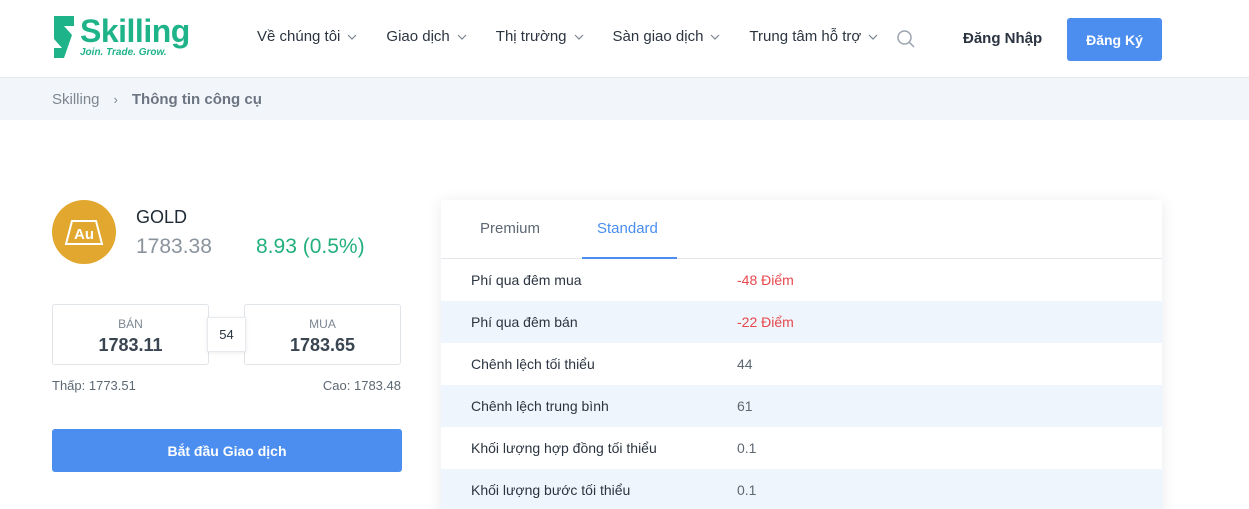  What do you see at coordinates (123, 52) in the screenshot?
I see `logo-tagline: Join. Trade. Grow.` at bounding box center [123, 52].